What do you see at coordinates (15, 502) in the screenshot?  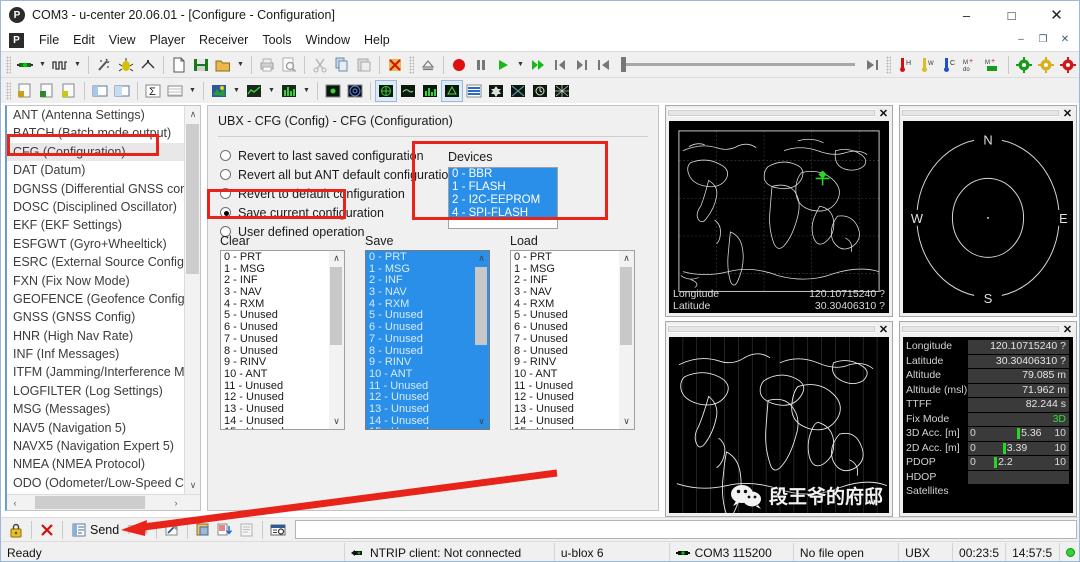 I see `scroll-left-icon: ‹` at bounding box center [15, 502].